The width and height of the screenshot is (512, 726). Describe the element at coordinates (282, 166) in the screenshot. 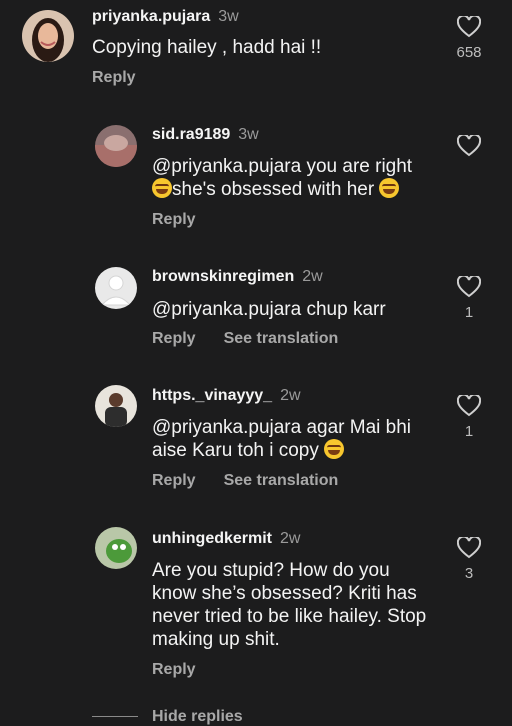

I see `text-line: @priyanka.pujara you are right` at that location.